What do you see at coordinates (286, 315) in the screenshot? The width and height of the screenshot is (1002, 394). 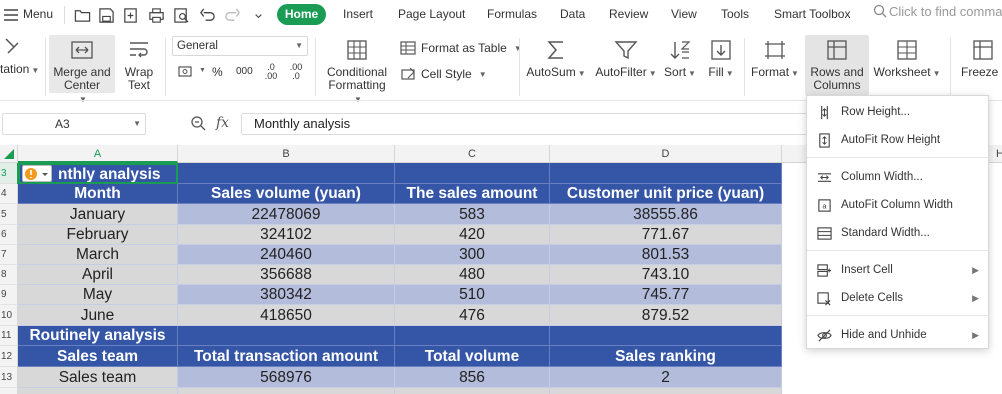 I see `cell-sales-volume: 418650` at bounding box center [286, 315].